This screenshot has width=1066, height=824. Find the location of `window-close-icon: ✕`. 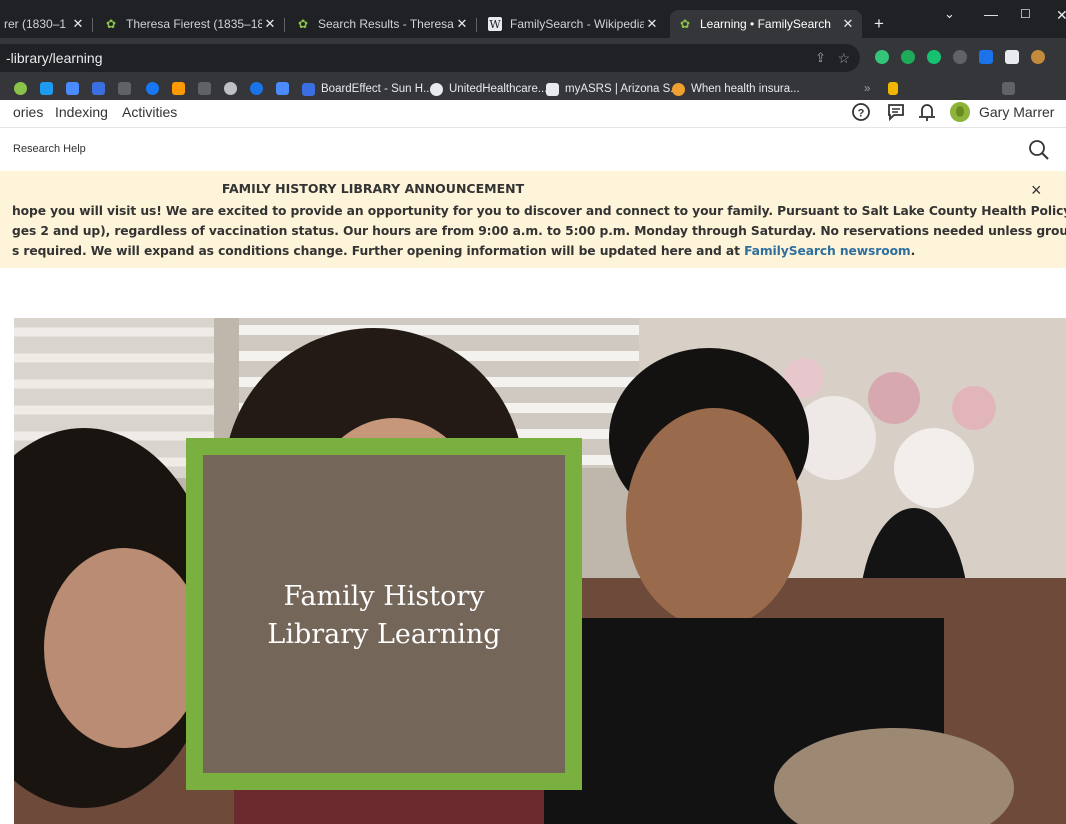

window-close-icon: ✕ is located at coordinates (1061, 15).